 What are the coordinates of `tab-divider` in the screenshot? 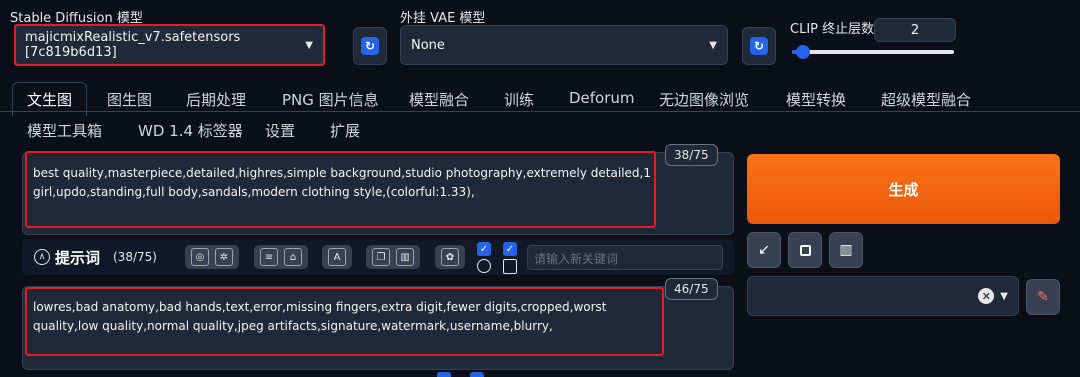 It's located at (540, 111).